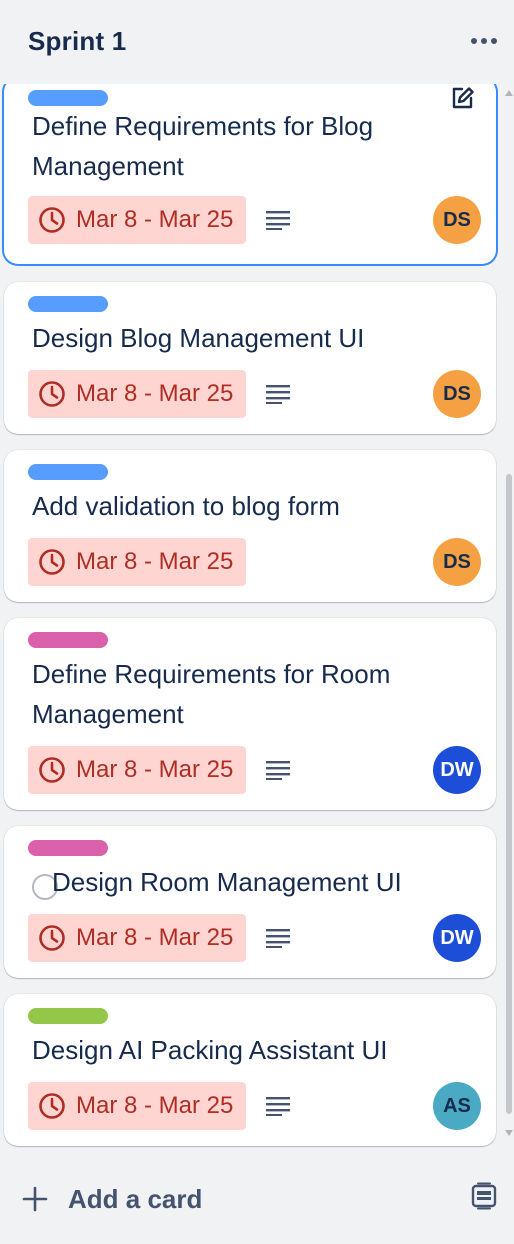  What do you see at coordinates (457, 1106) in the screenshot?
I see `avatar: AS` at bounding box center [457, 1106].